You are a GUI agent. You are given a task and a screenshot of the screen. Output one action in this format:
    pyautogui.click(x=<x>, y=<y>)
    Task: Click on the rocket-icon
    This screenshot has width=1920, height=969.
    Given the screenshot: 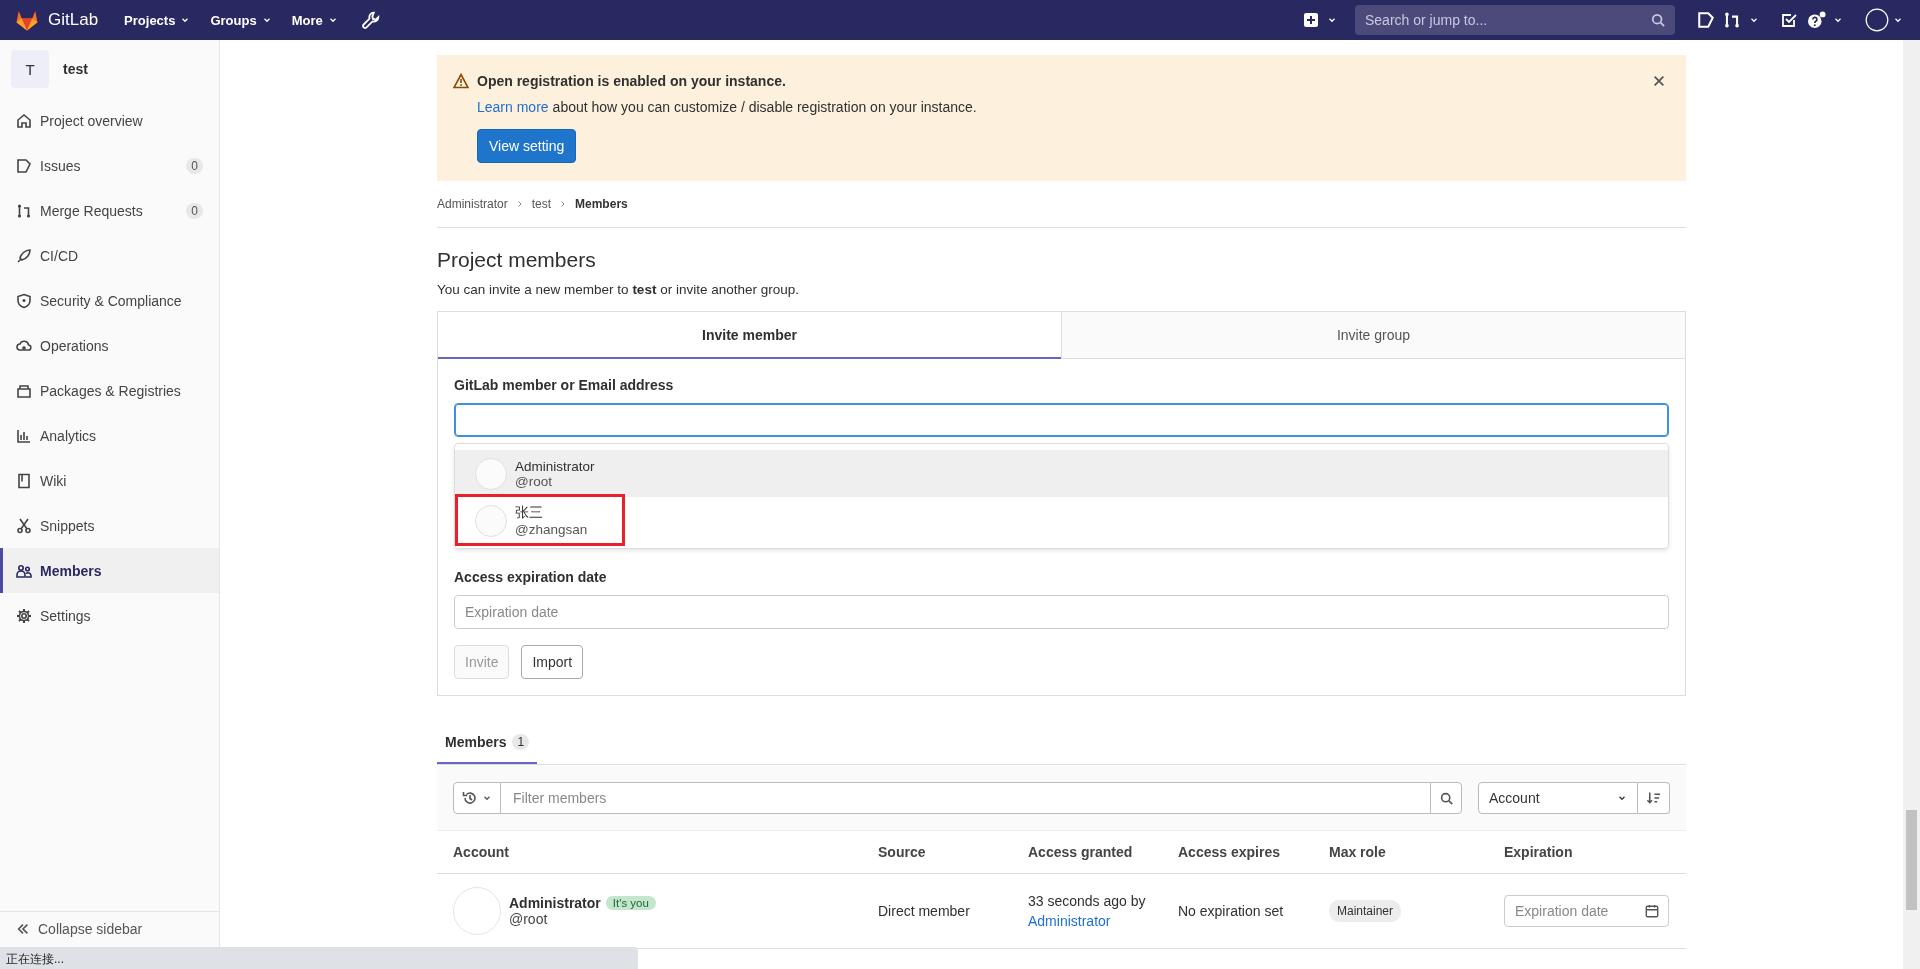 What is the action you would take?
    pyautogui.click(x=24, y=255)
    